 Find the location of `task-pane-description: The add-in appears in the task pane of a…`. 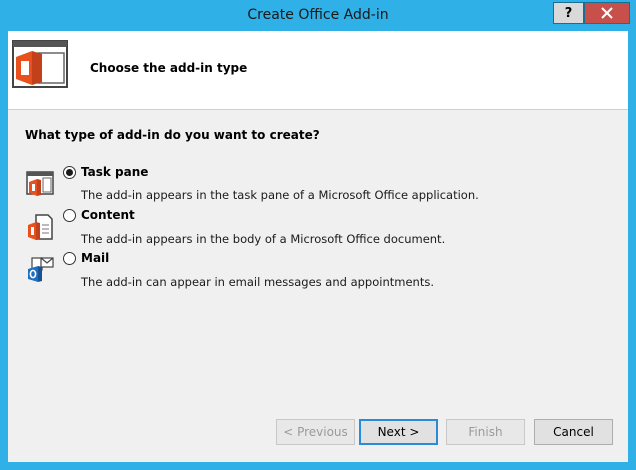

task-pane-description: The add-in appears in the task pane of a… is located at coordinates (280, 195).